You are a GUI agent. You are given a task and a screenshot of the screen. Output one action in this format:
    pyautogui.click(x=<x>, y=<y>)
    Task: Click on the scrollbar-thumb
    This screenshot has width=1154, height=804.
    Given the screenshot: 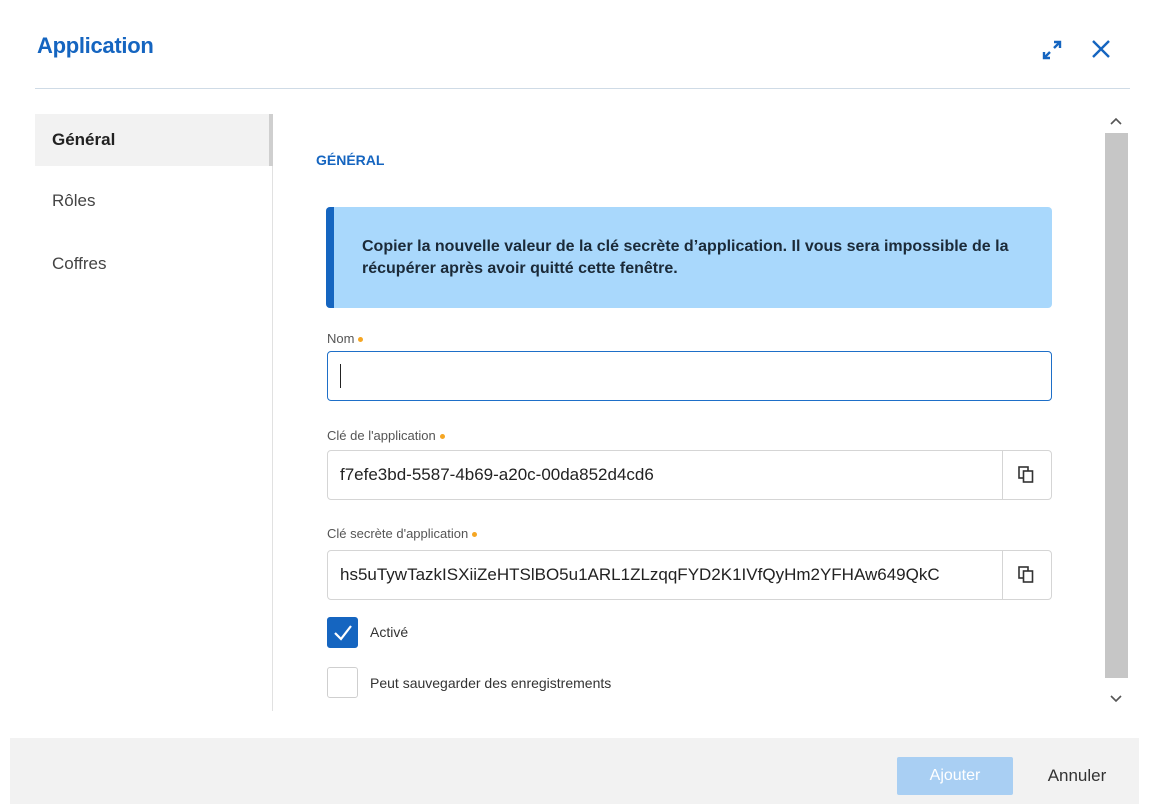 What is the action you would take?
    pyautogui.click(x=1116, y=405)
    